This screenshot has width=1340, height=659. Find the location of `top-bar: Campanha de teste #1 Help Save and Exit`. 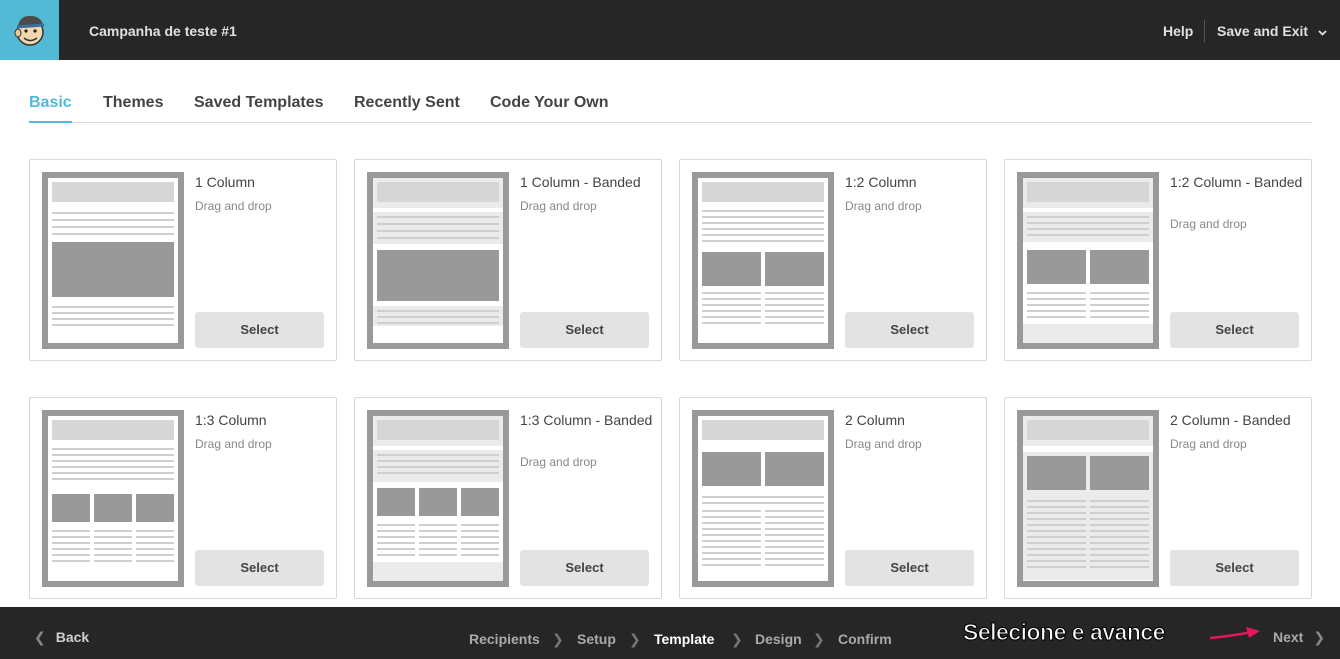

top-bar: Campanha de teste #1 Help Save and Exit is located at coordinates (670, 30).